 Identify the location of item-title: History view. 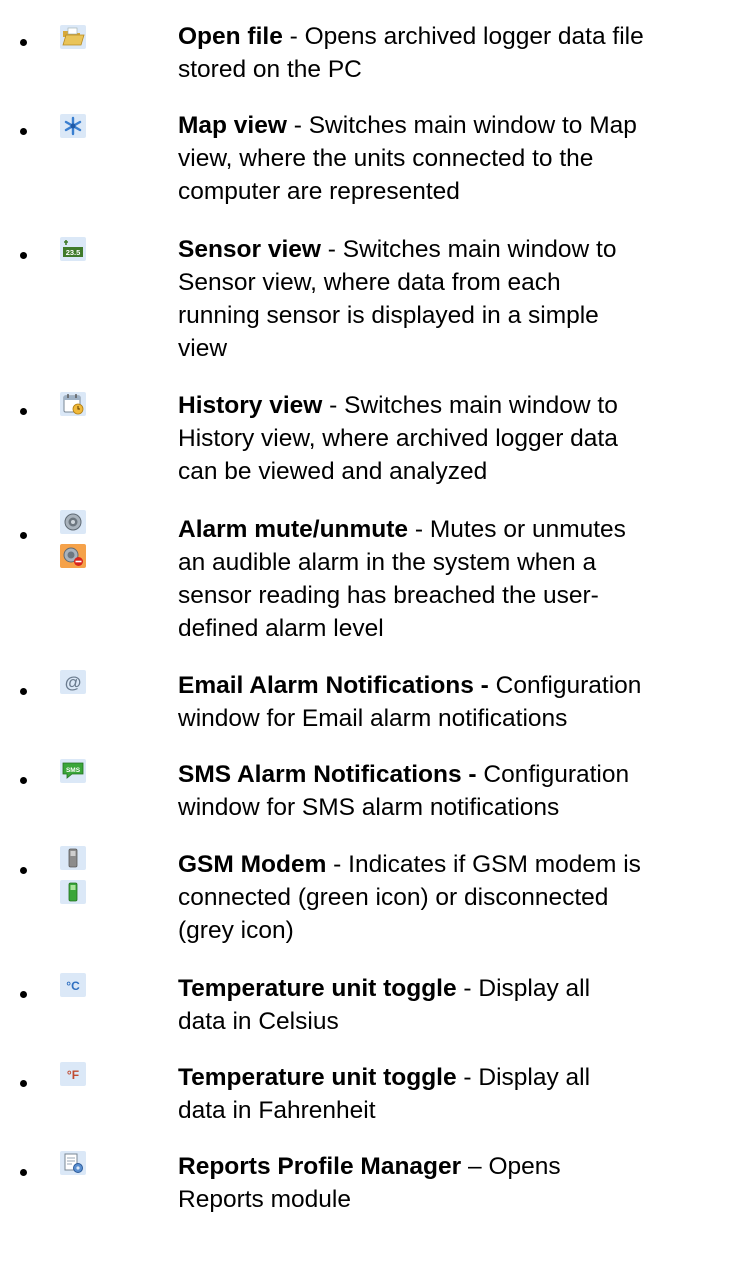
(250, 405).